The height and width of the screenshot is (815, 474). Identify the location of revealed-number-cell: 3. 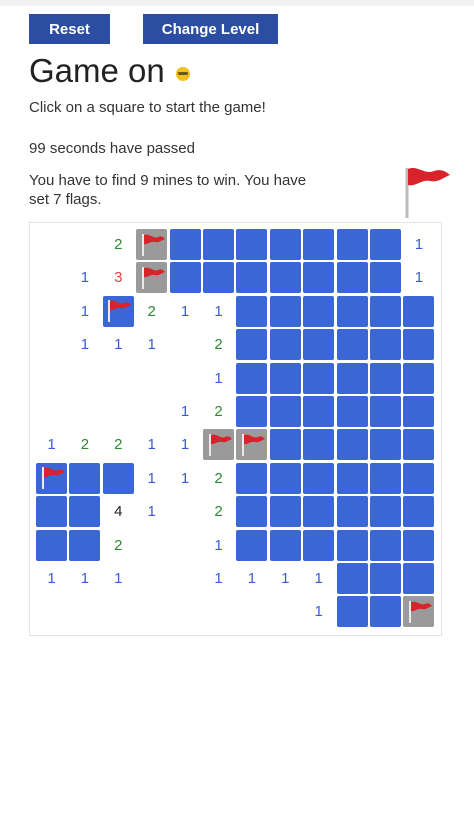
(118, 277).